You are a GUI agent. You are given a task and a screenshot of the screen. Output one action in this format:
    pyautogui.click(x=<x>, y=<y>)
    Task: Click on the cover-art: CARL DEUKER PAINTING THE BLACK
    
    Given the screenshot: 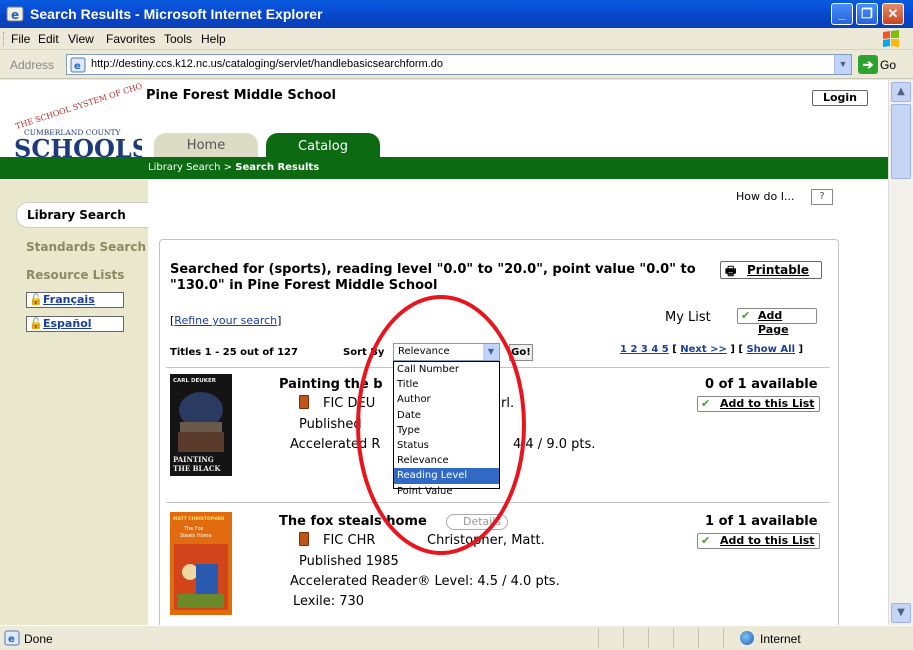 What is the action you would take?
    pyautogui.click(x=201, y=425)
    